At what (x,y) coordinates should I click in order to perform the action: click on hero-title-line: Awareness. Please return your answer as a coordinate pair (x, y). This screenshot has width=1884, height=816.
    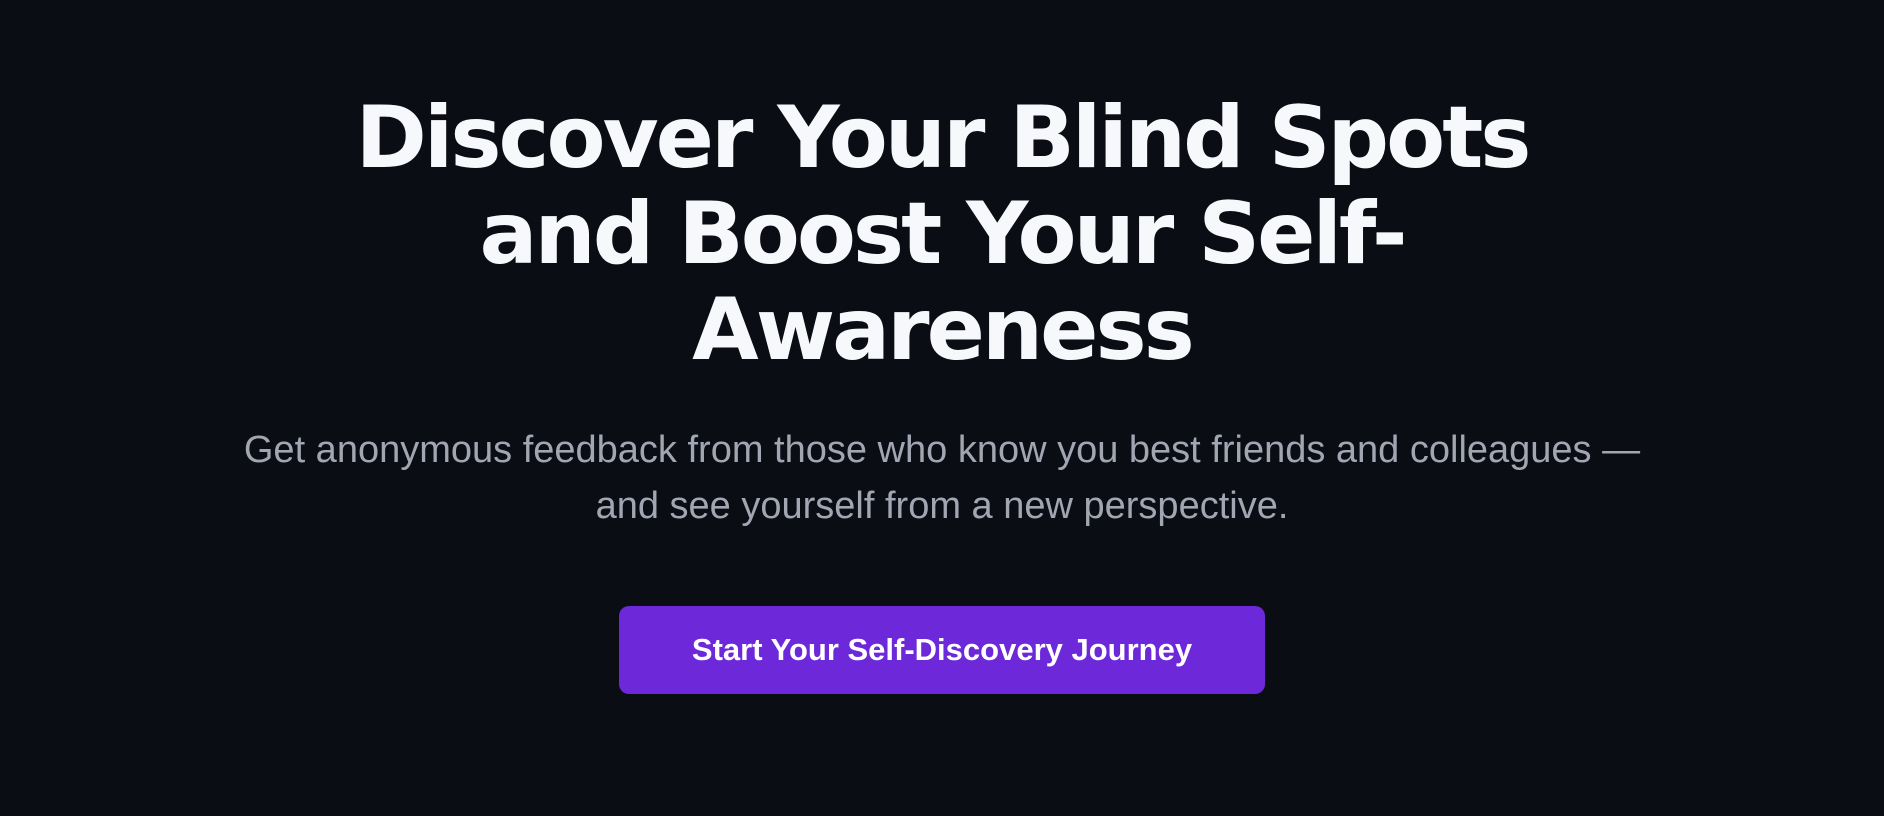
    Looking at the image, I should click on (943, 330).